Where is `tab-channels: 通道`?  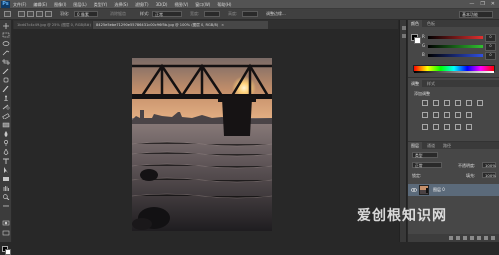 tab-channels: 通道 is located at coordinates (431, 145).